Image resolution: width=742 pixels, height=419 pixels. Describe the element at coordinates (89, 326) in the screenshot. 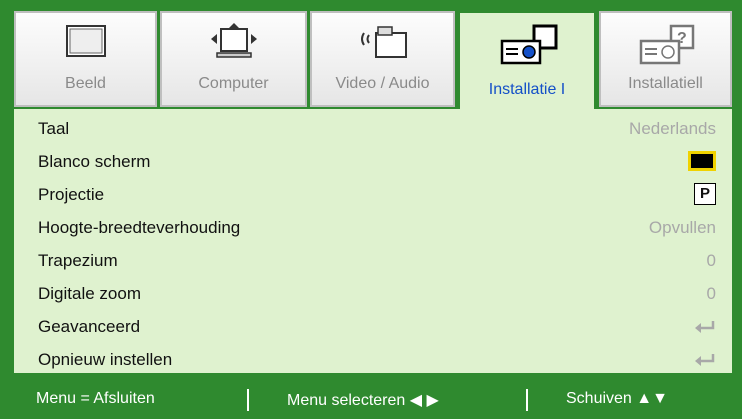

I see `setting-label: Geavanceerd` at that location.